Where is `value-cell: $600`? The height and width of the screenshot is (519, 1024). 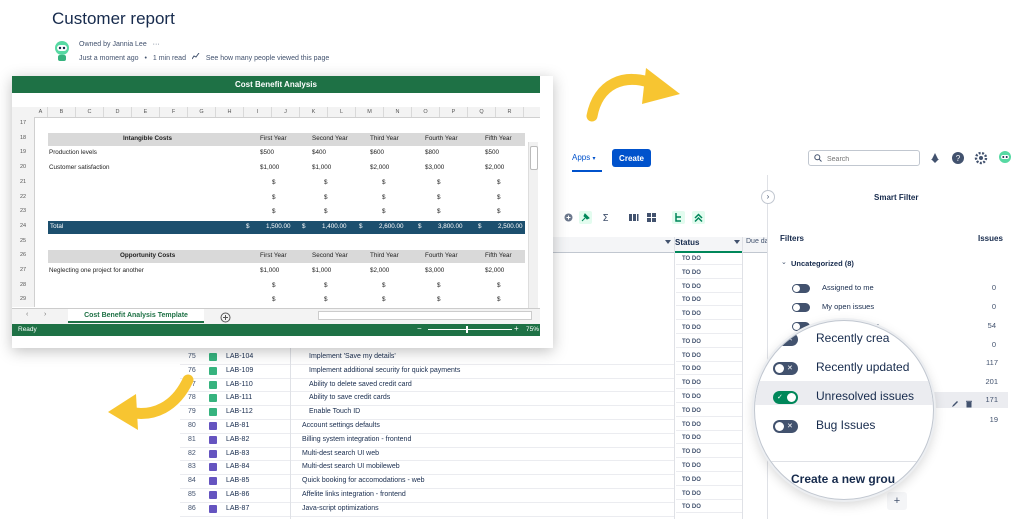 value-cell: $600 is located at coordinates (377, 152).